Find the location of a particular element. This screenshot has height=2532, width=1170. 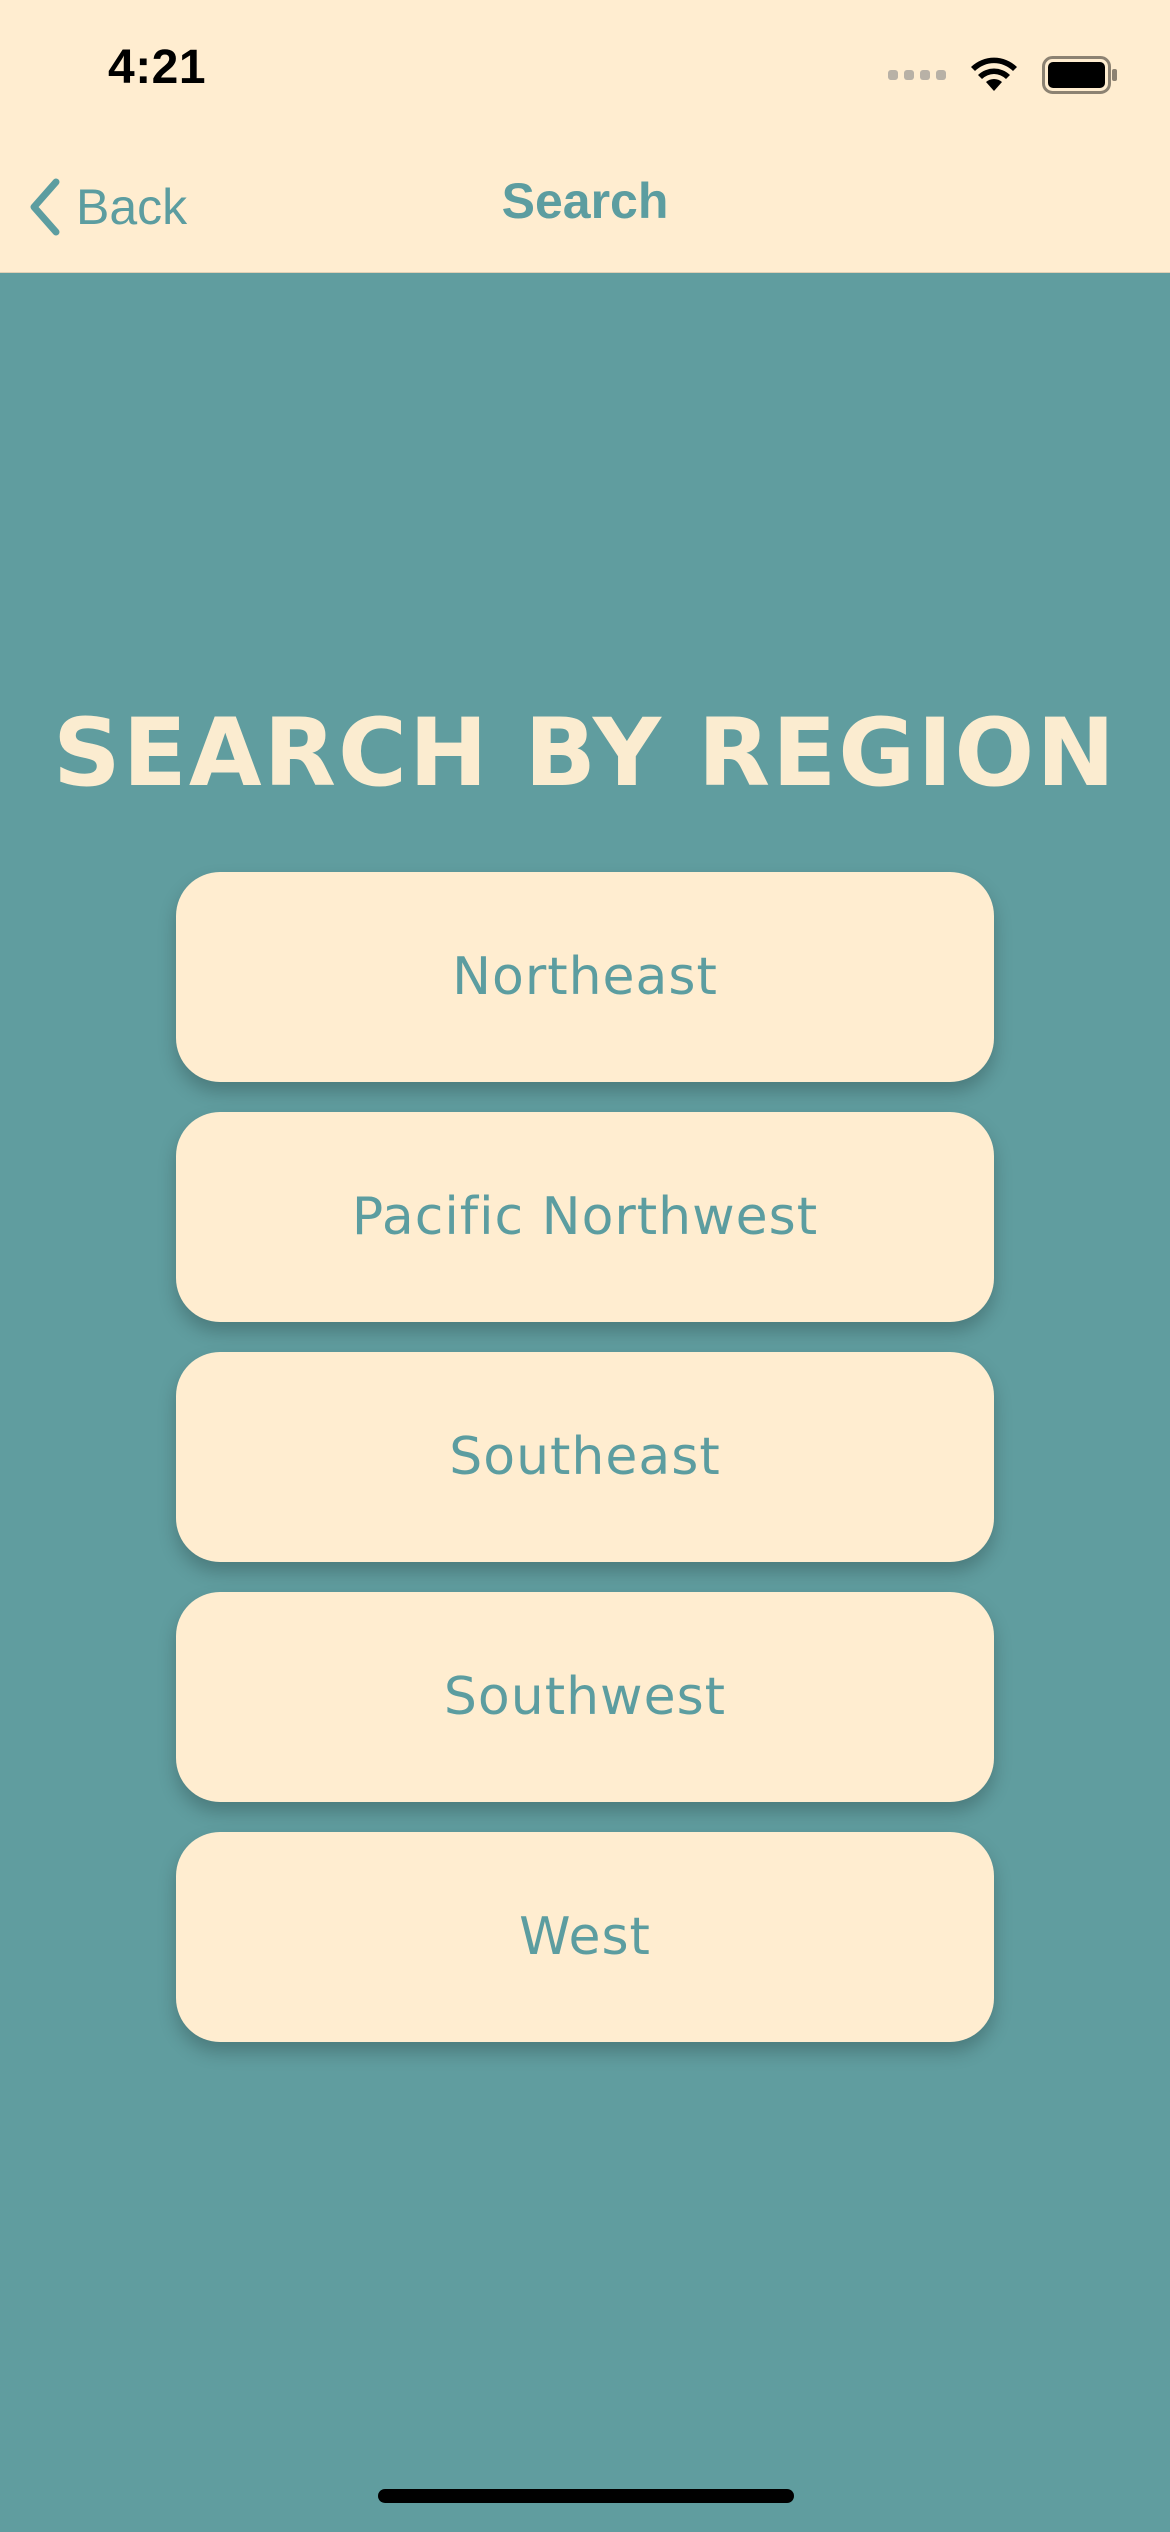

region-button-northeast: Northeast is located at coordinates (585, 977).